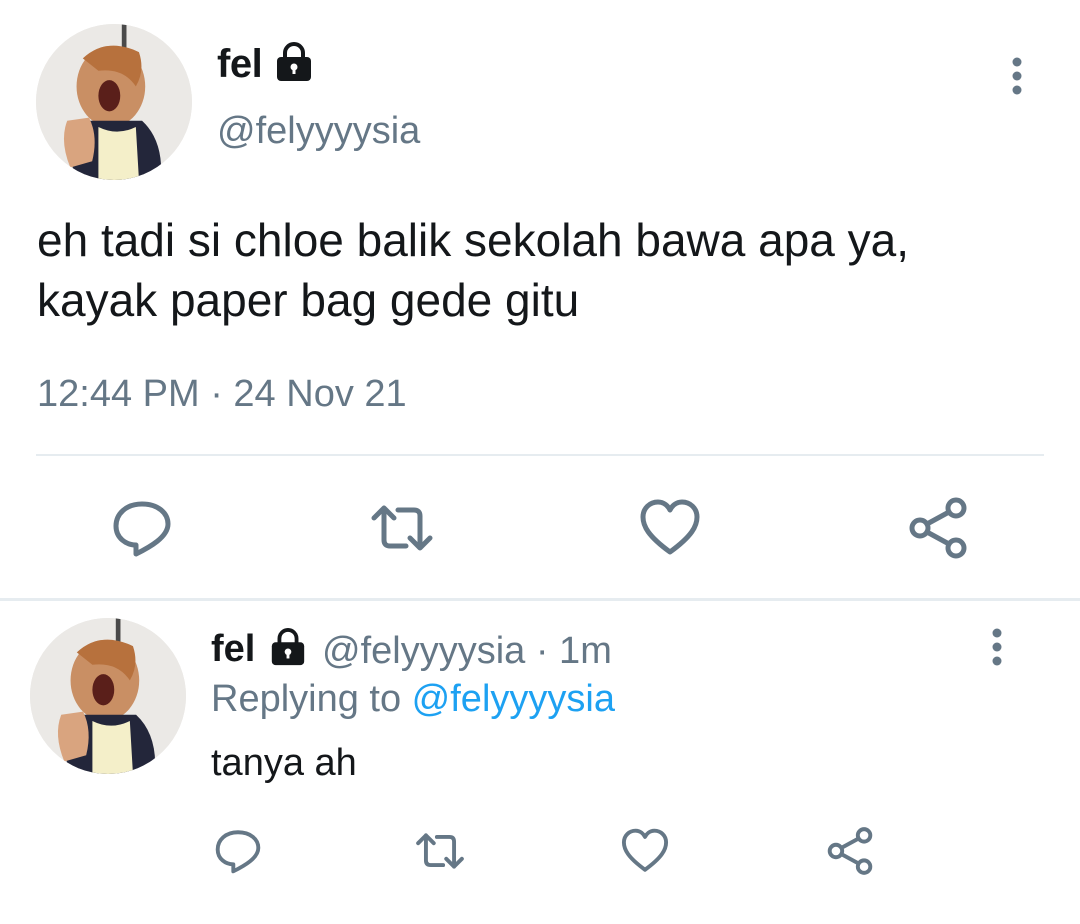 This screenshot has height=924, width=1080. What do you see at coordinates (540, 455) in the screenshot?
I see `divider` at bounding box center [540, 455].